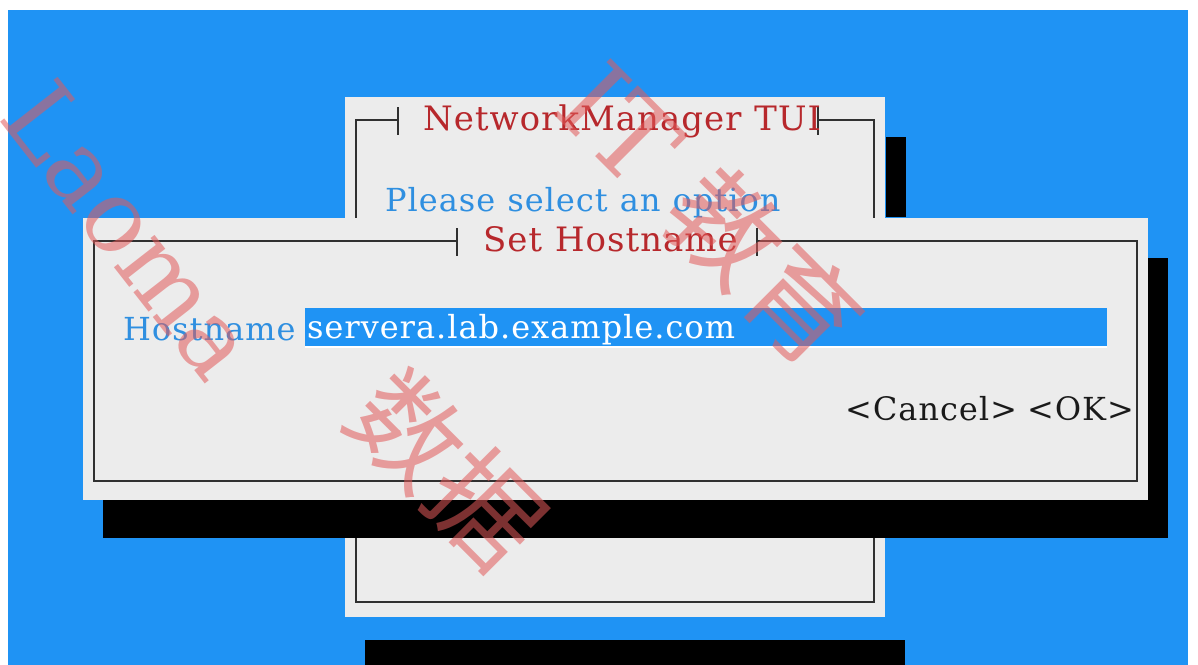  Describe the element at coordinates (210, 329) in the screenshot. I see `hostname-label: Hostname` at that location.